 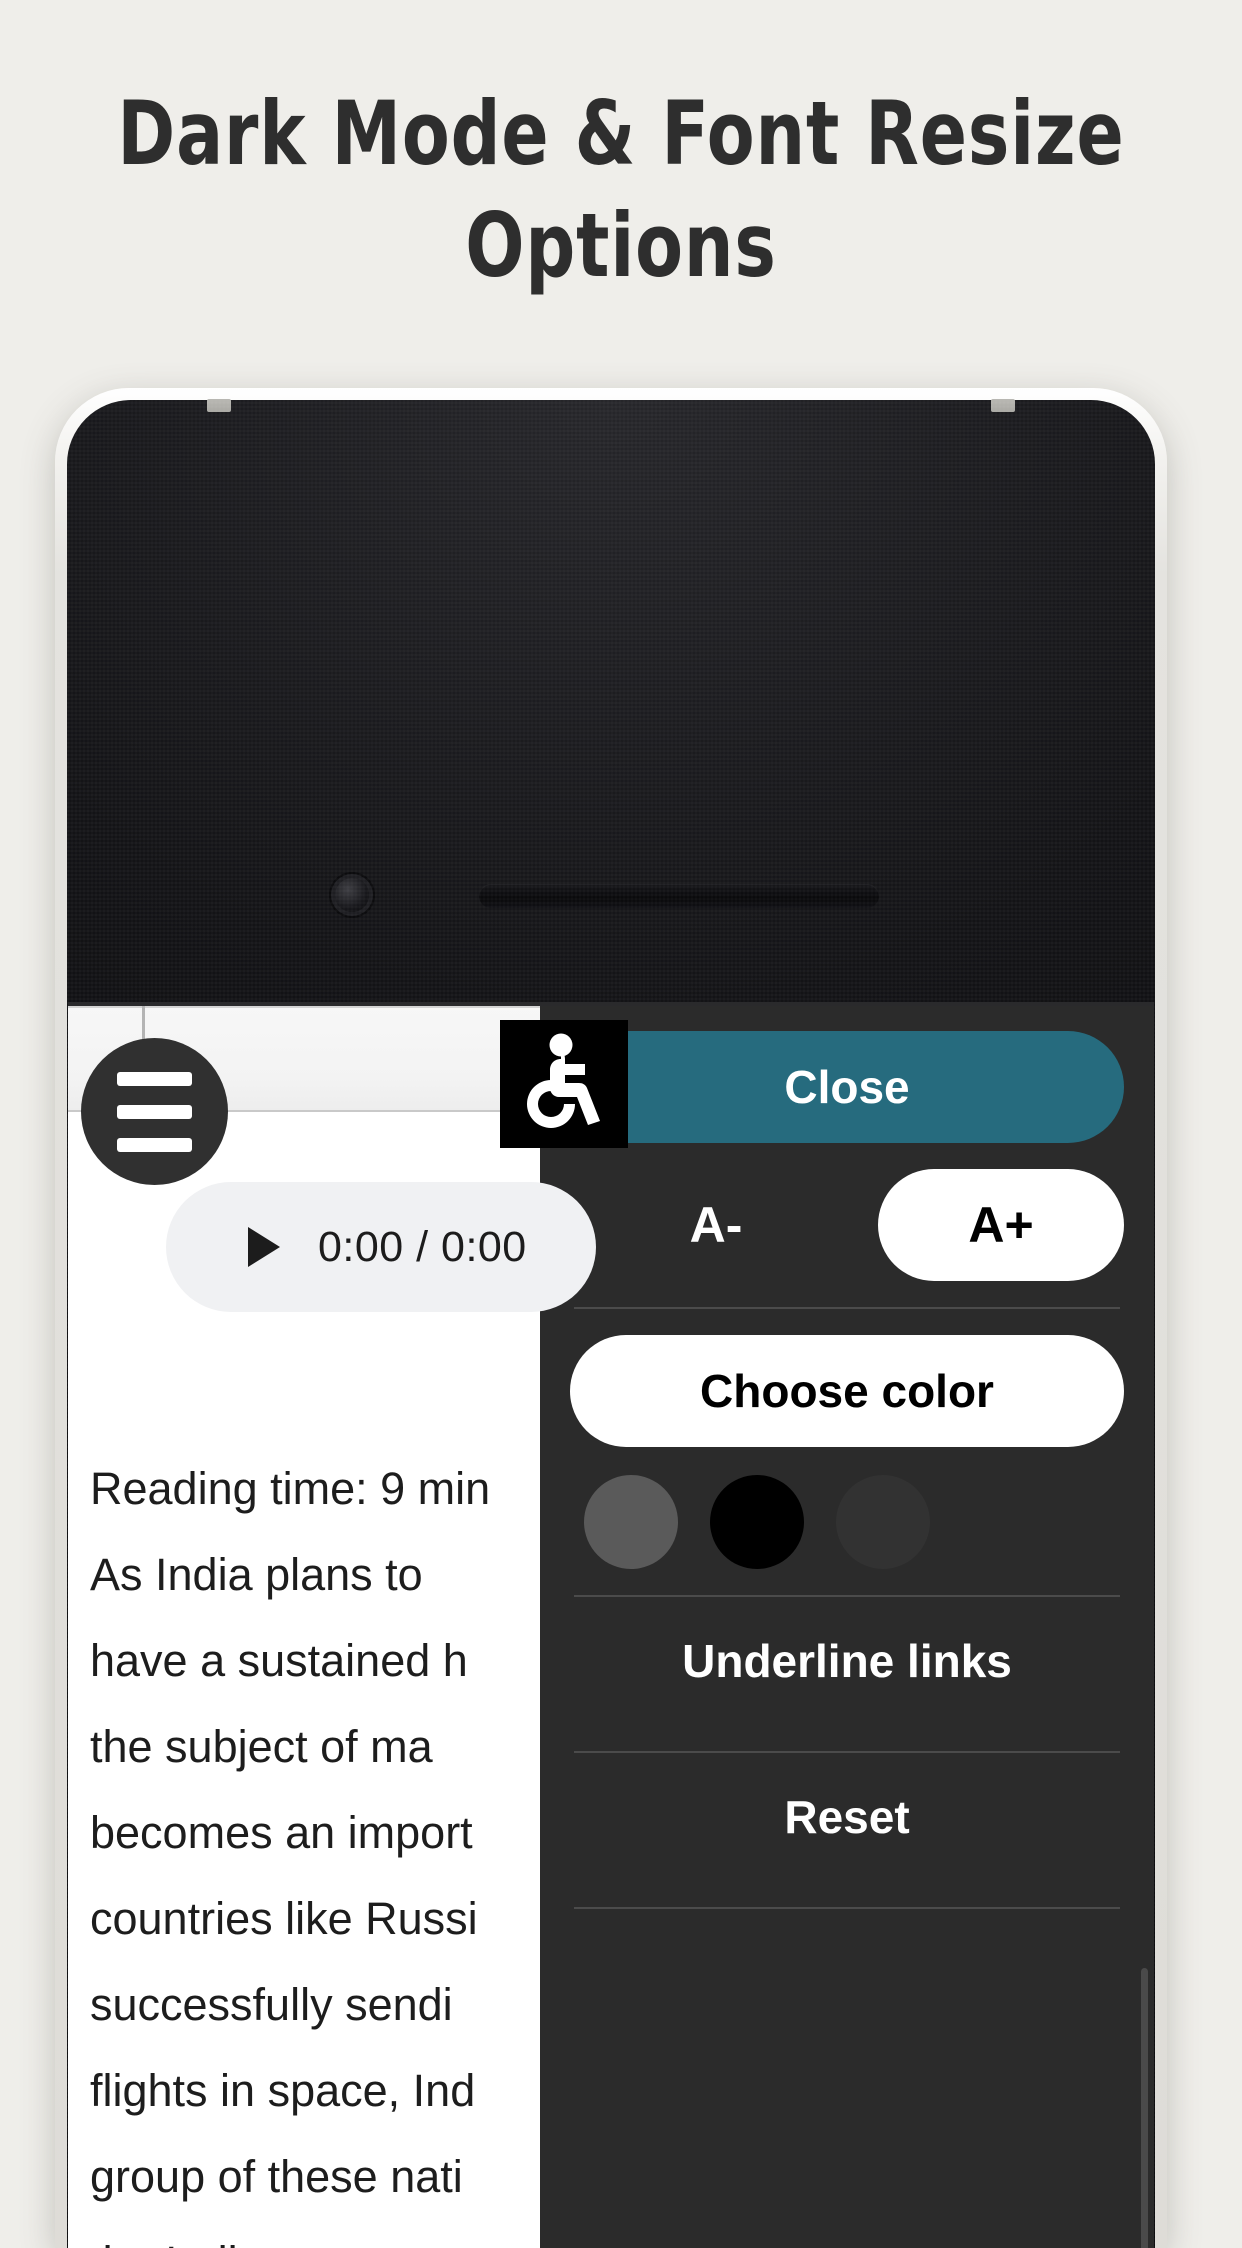 I want to click on article-line: the subject of ma, so click(x=261, y=1746).